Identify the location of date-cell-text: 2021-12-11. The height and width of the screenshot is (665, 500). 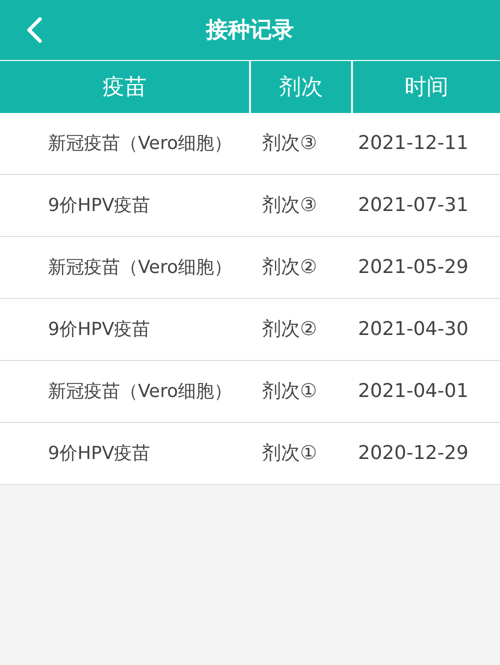
(413, 143).